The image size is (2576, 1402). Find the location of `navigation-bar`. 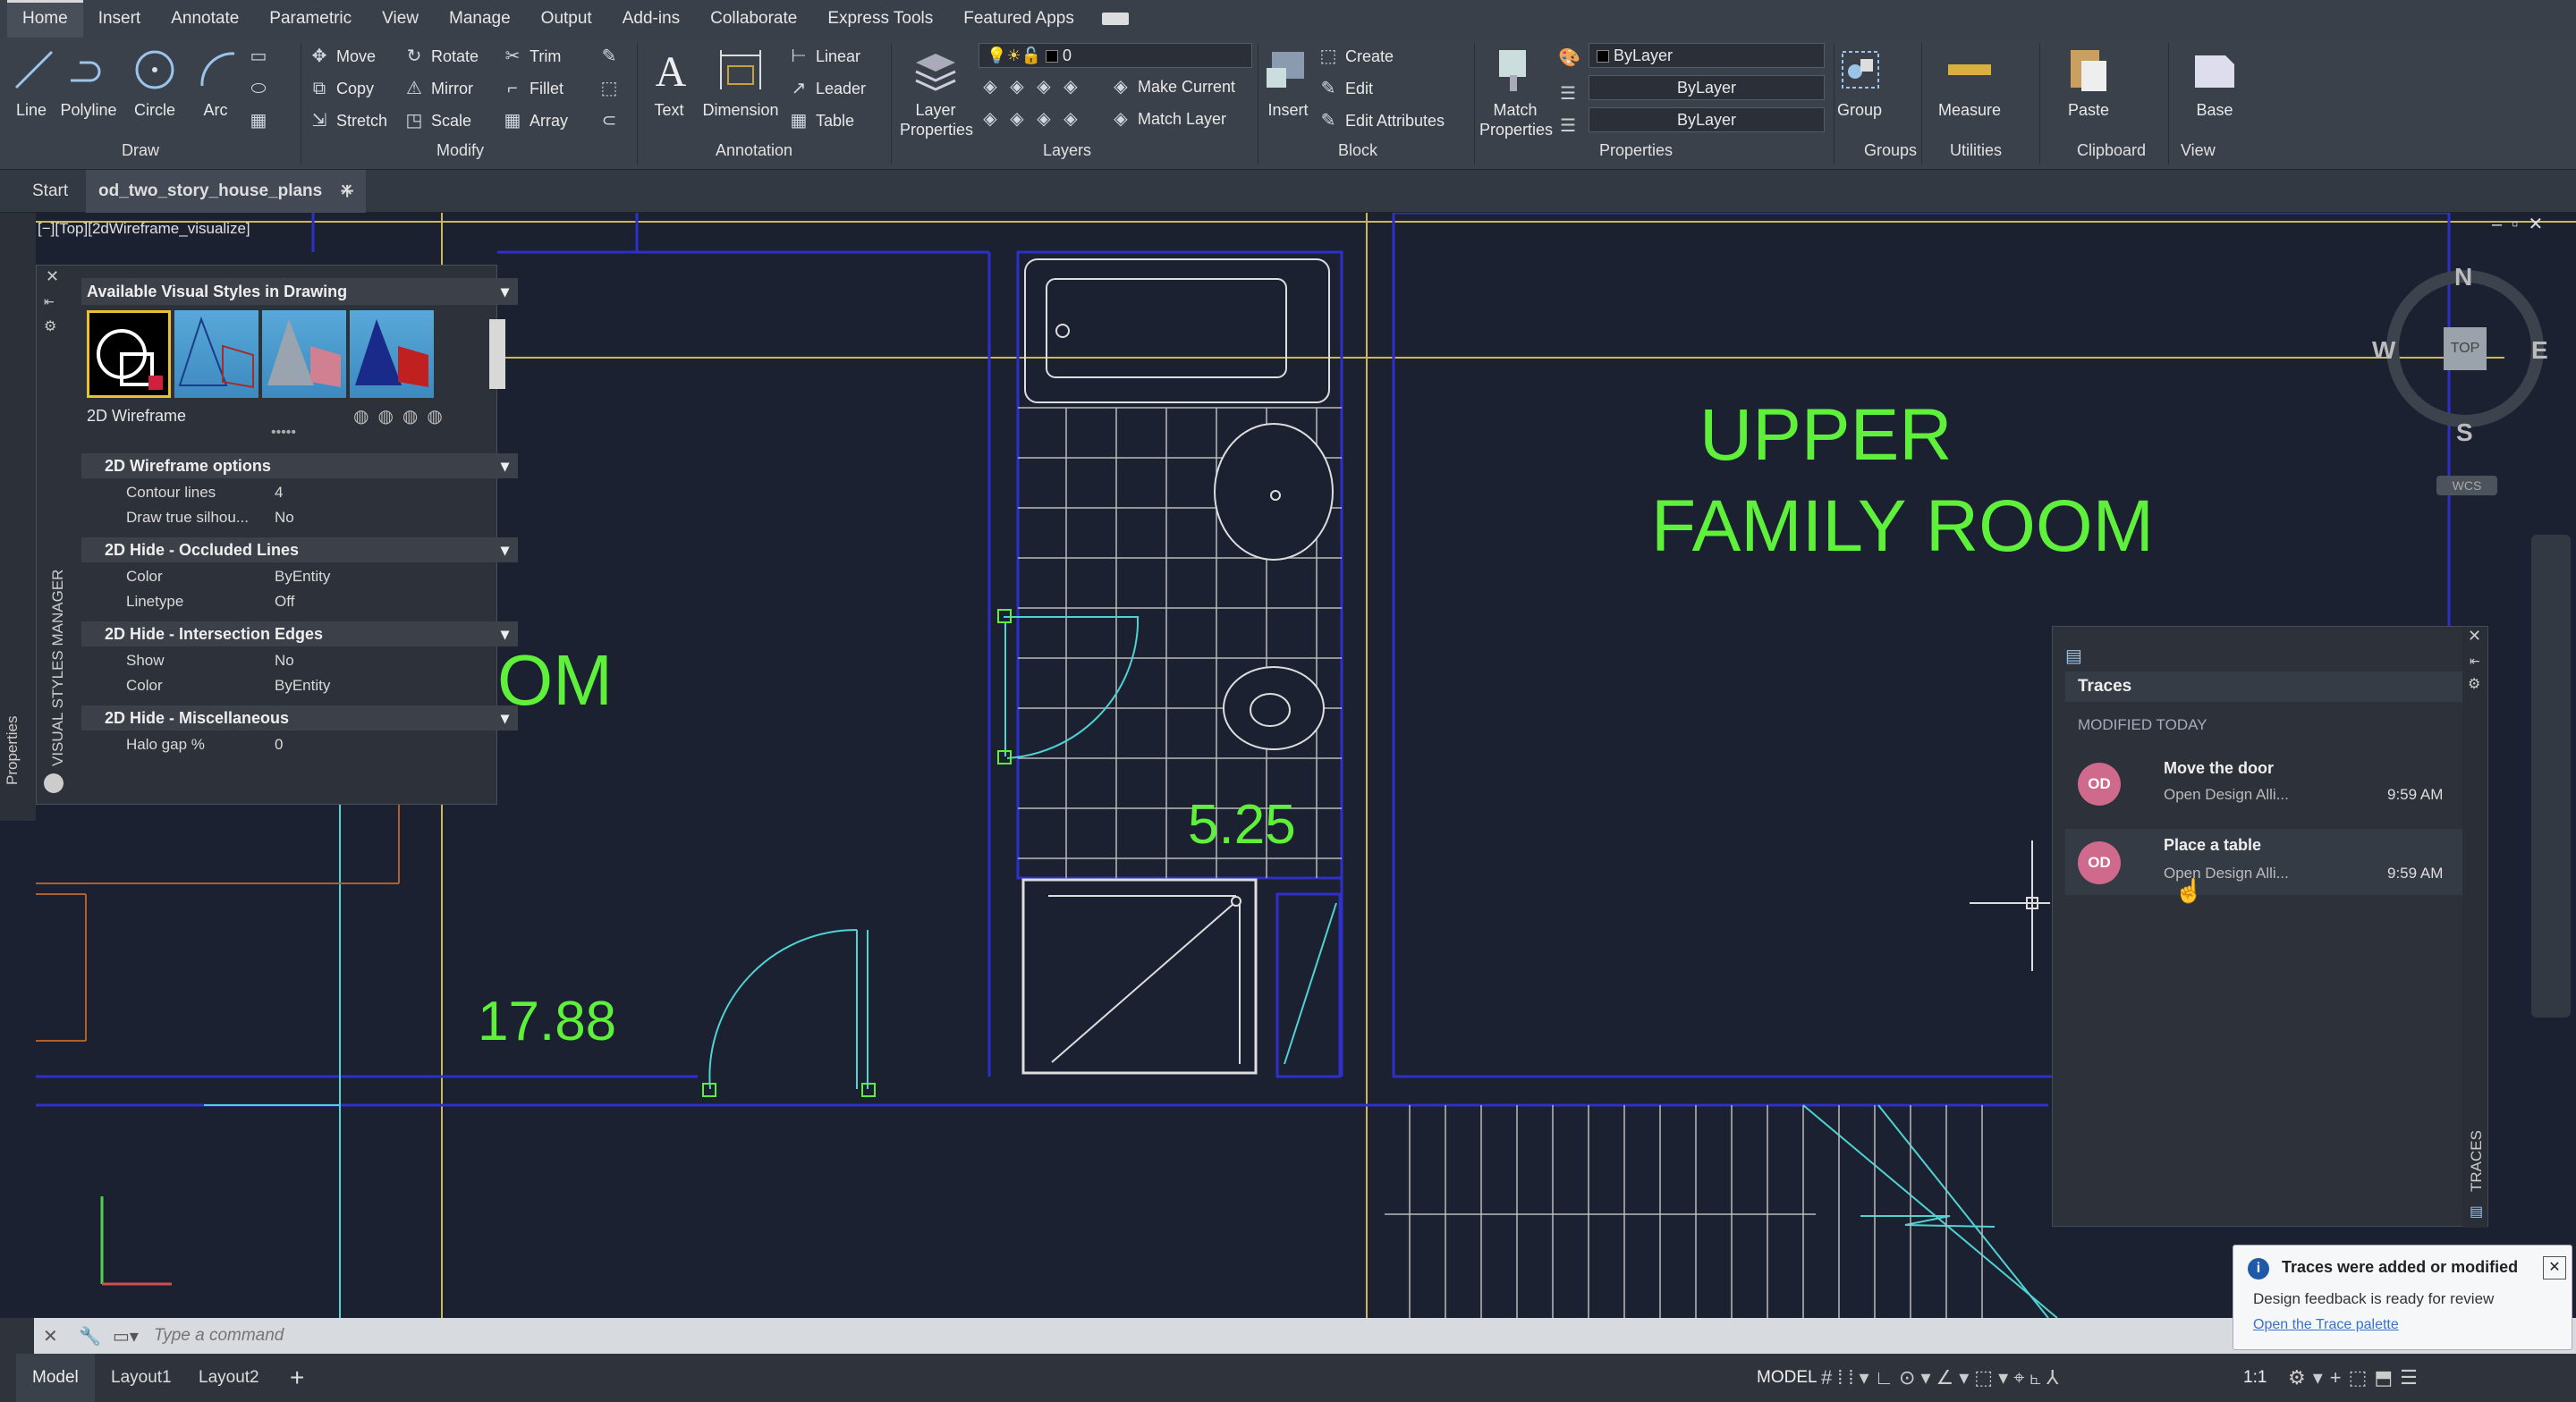

navigation-bar is located at coordinates (2551, 776).